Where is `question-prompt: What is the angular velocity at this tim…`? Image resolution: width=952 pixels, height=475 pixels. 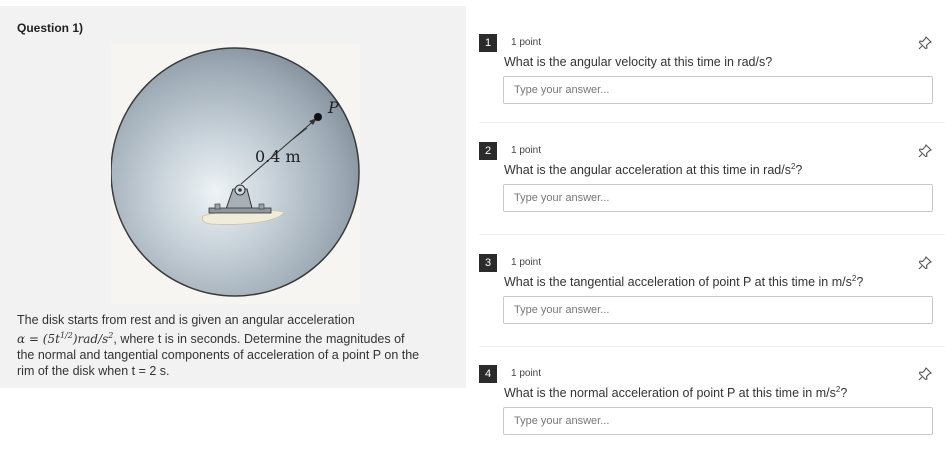 question-prompt: What is the angular velocity at this tim… is located at coordinates (638, 62).